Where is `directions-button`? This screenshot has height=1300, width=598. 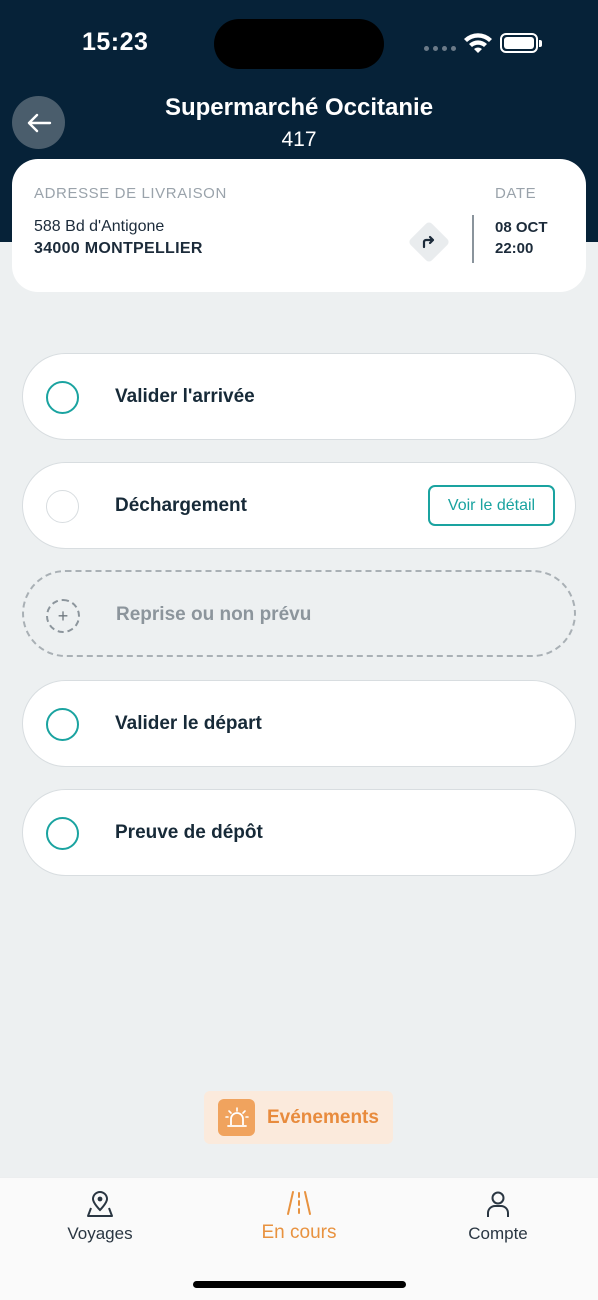
directions-button is located at coordinates (429, 242).